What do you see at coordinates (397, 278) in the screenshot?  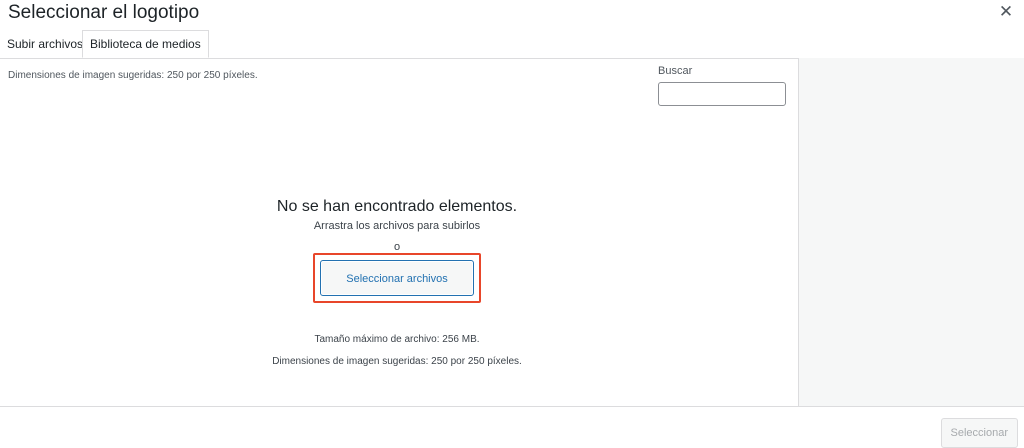 I see `select-files-button: Seleccionar archivos` at bounding box center [397, 278].